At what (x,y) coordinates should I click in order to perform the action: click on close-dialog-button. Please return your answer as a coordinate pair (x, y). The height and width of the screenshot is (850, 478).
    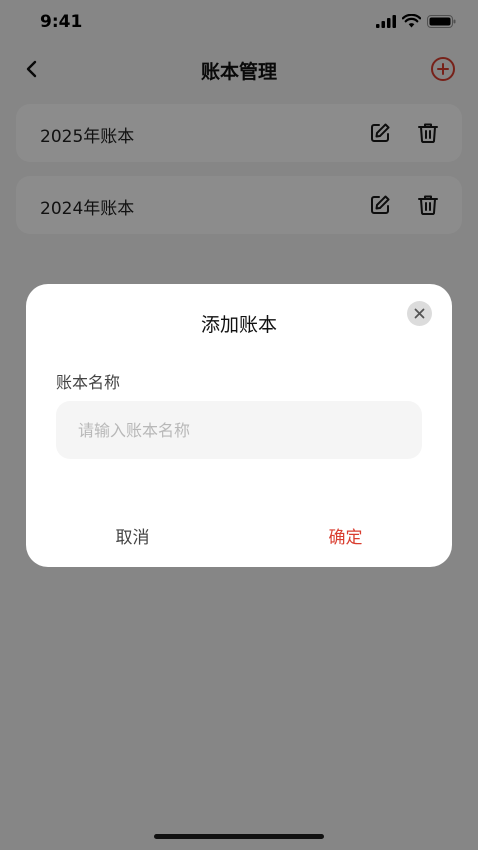
    Looking at the image, I should click on (419, 313).